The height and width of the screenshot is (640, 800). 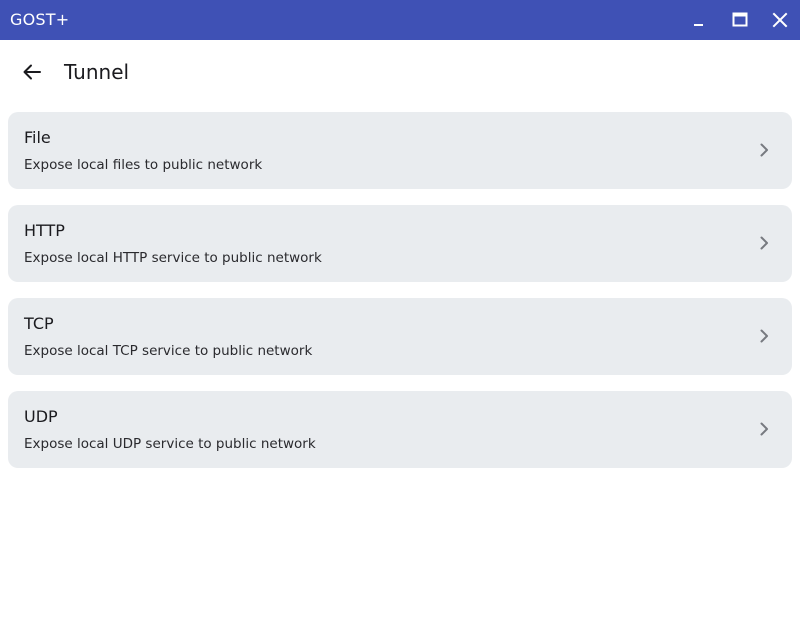 I want to click on page-title: Tunnel, so click(x=97, y=72).